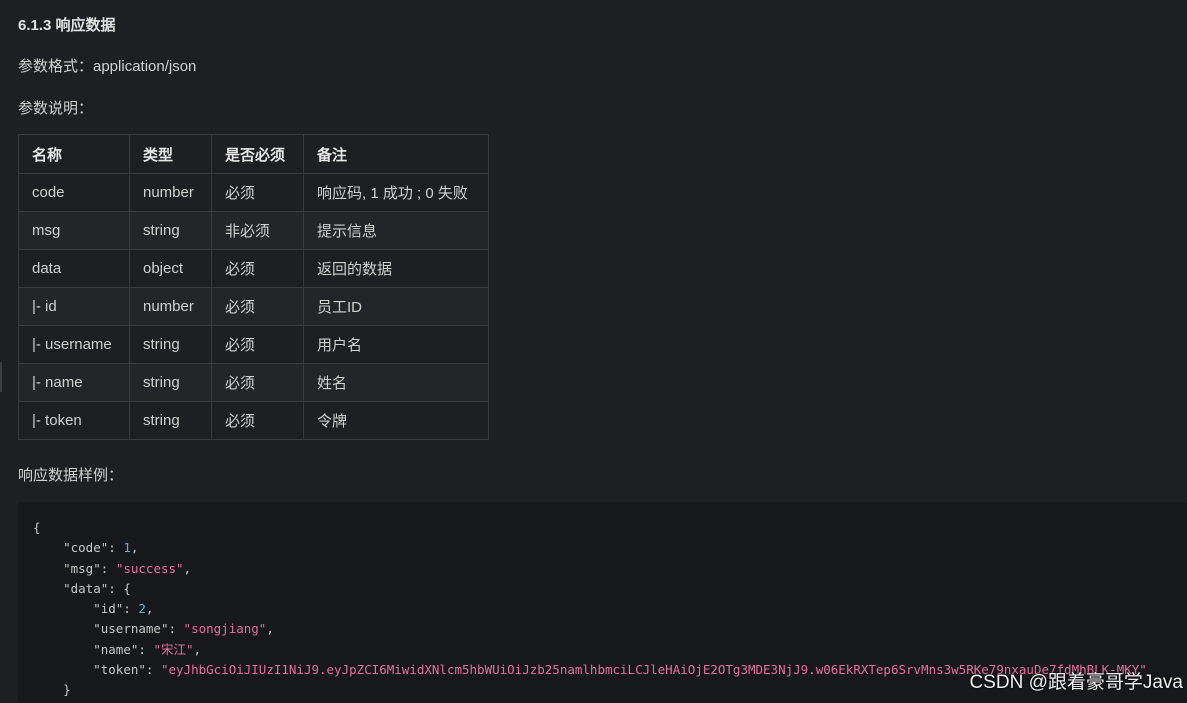 Image resolution: width=1187 pixels, height=703 pixels. I want to click on code-string: "songjiang", so click(225, 629).